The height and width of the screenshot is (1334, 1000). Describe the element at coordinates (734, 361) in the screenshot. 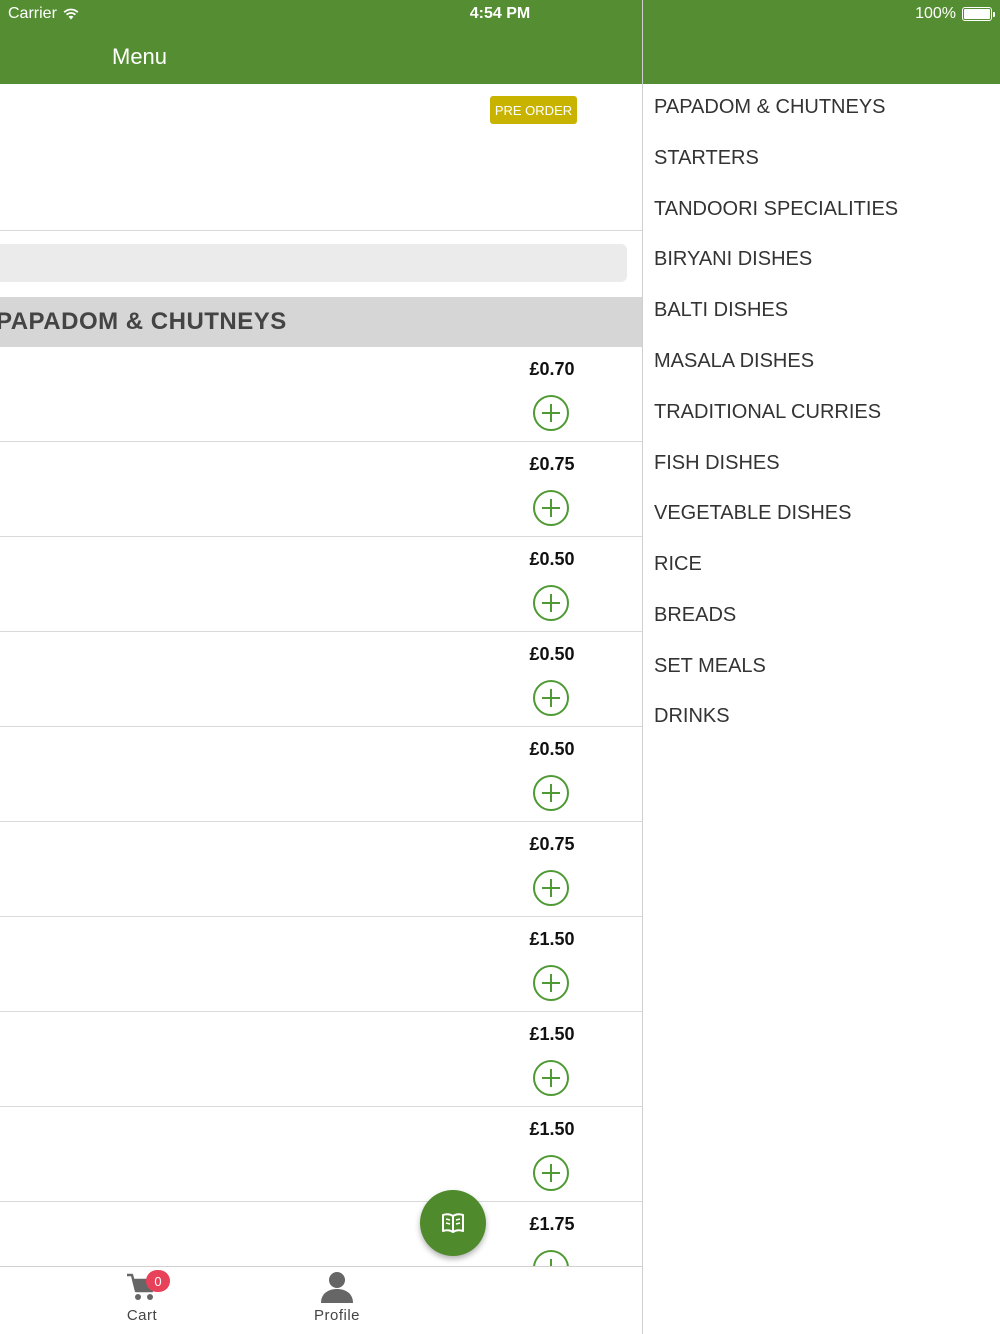

I see `category-item: MASALA DISHES` at that location.